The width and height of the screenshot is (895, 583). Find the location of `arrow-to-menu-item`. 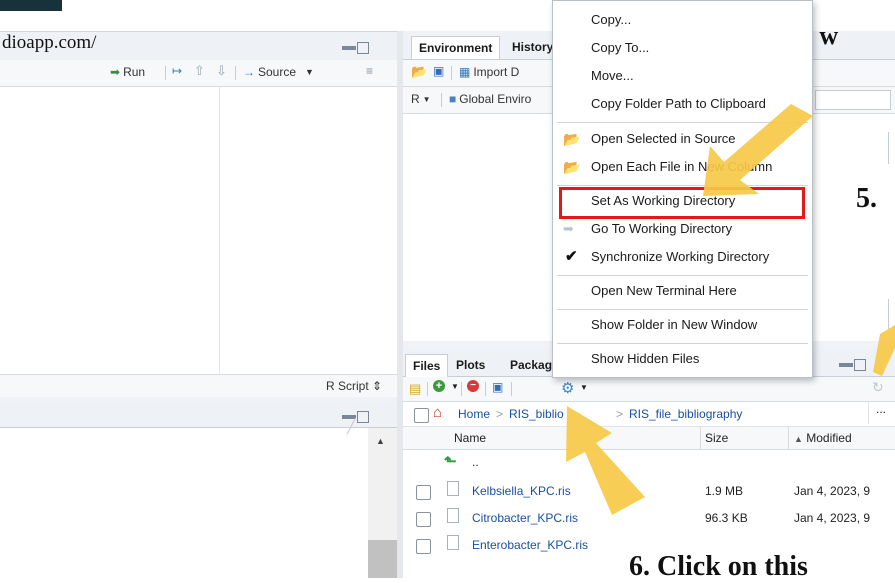

arrow-to-menu-item is located at coordinates (758, 150).